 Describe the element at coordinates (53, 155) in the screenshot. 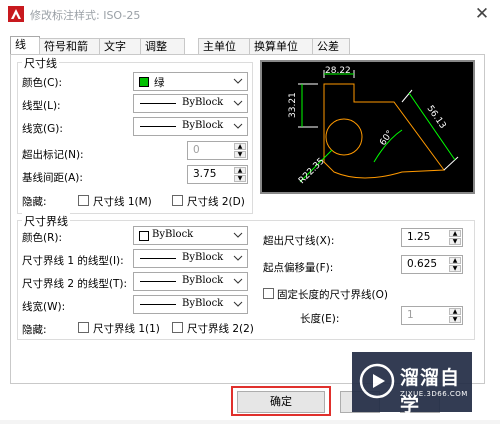

I see `extend-ticks-label: 超出标记(N):` at that location.